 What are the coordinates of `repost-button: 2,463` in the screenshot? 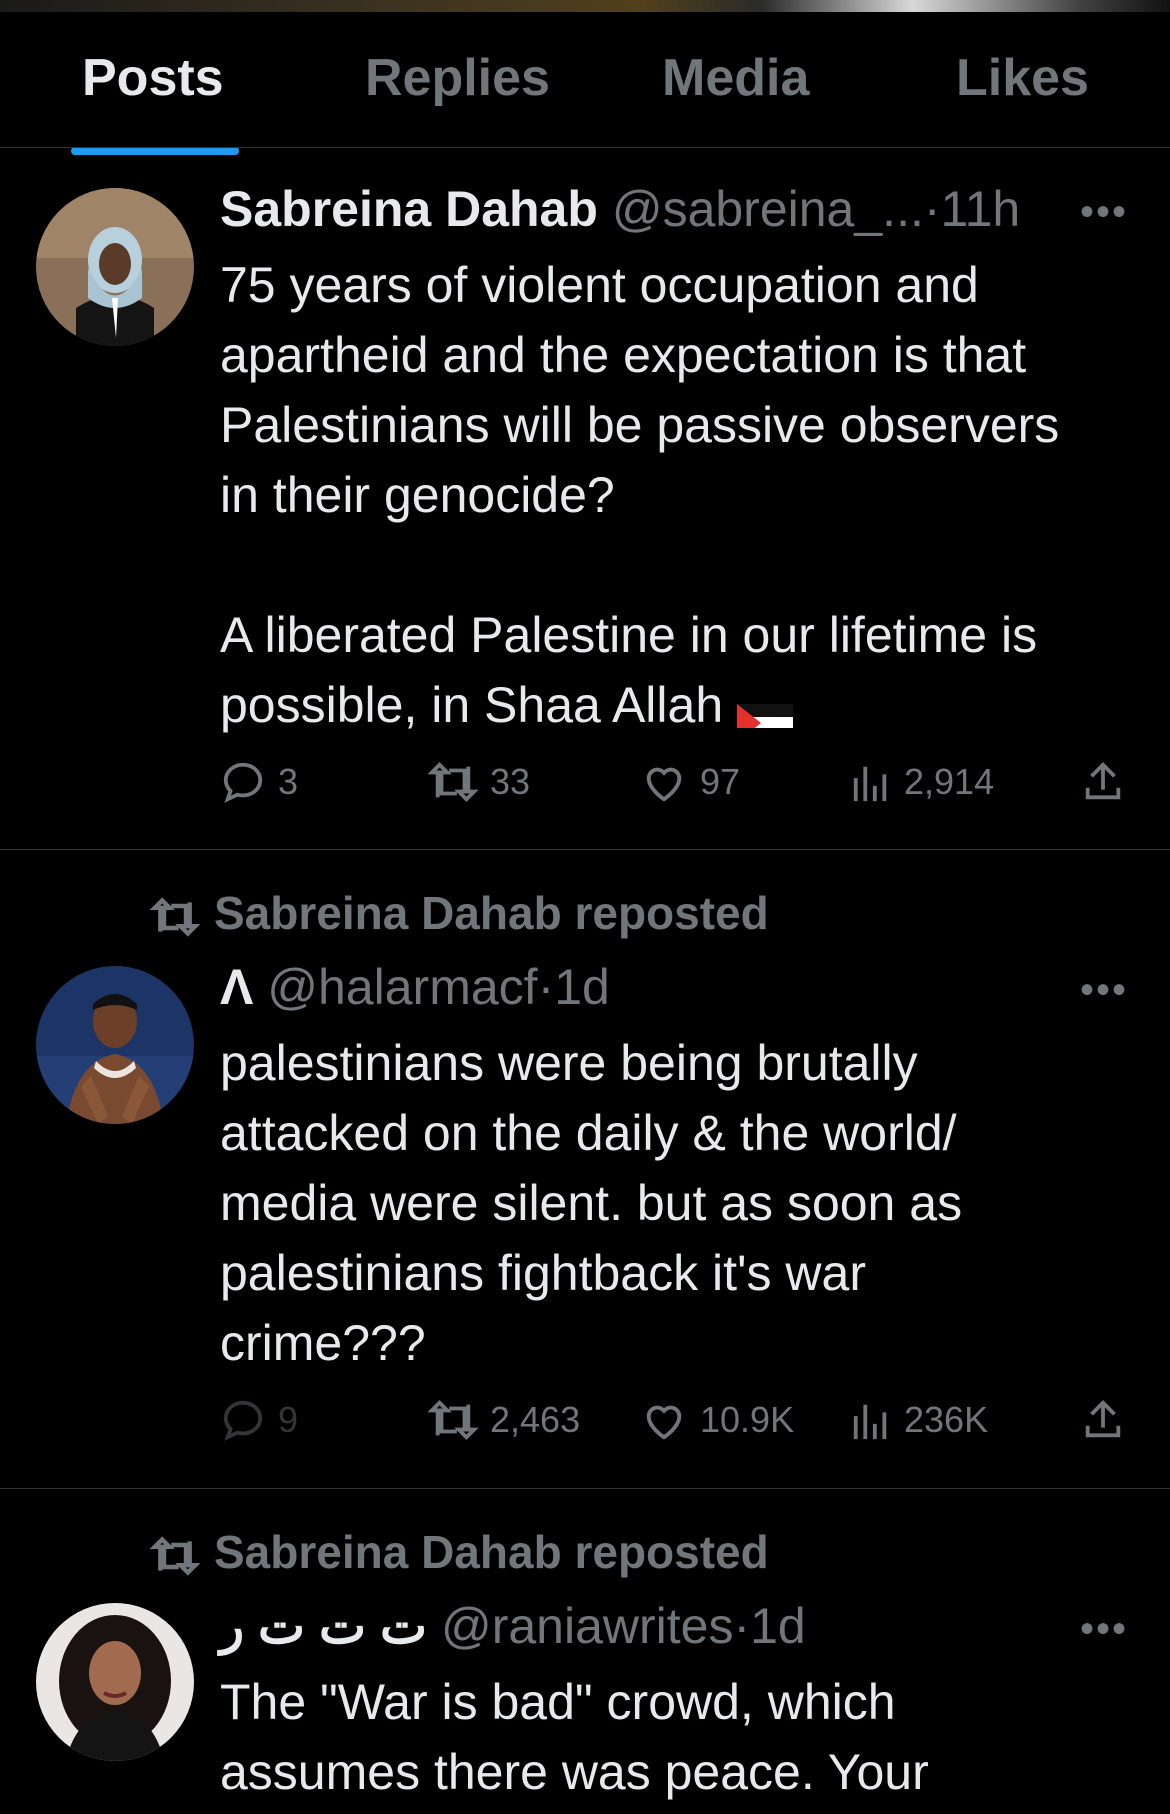 It's located at (504, 1420).